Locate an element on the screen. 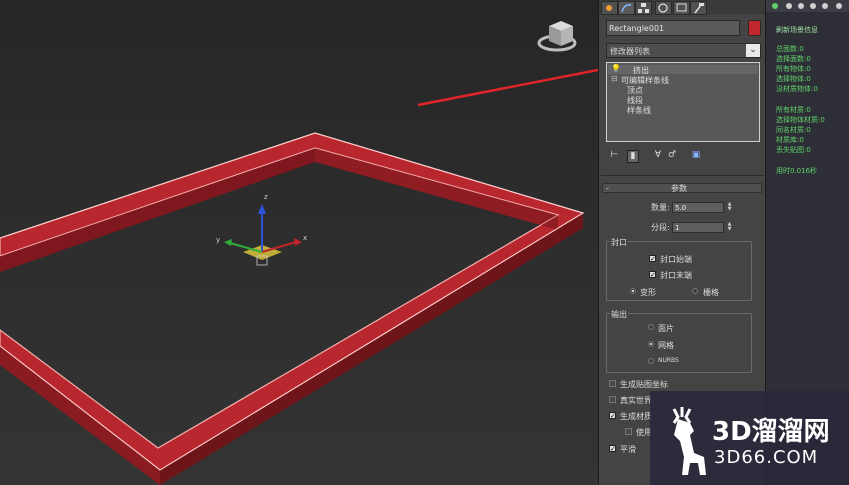 This screenshot has height=485, width=849. info-line: 所有材质:0 is located at coordinates (793, 110).